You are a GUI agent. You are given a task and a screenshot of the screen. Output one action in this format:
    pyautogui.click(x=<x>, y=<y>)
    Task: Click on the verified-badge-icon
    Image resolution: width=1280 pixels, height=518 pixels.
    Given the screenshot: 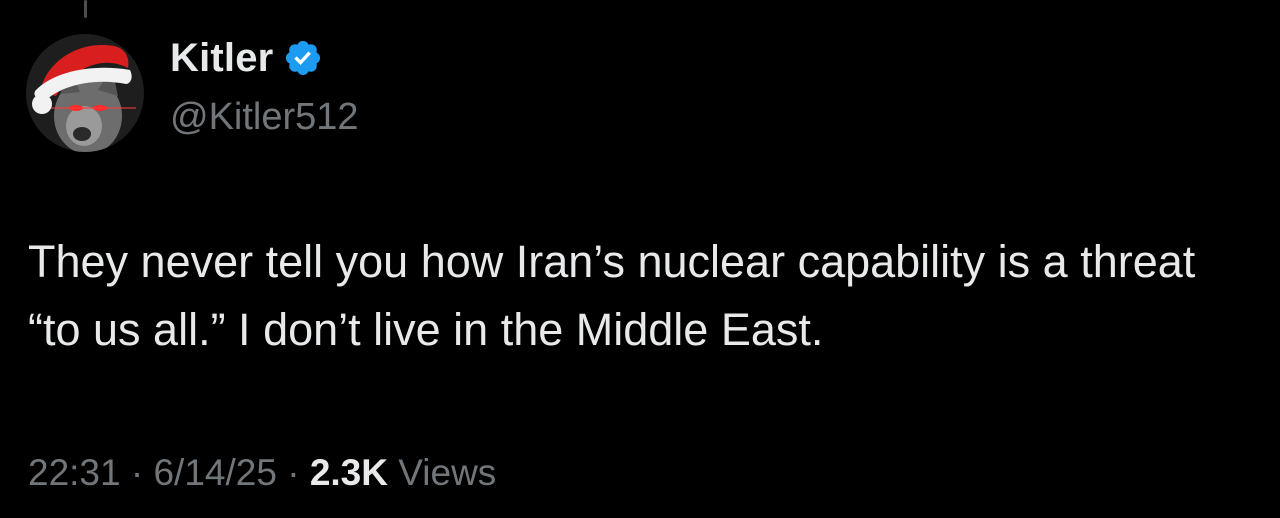 What is the action you would take?
    pyautogui.click(x=303, y=58)
    